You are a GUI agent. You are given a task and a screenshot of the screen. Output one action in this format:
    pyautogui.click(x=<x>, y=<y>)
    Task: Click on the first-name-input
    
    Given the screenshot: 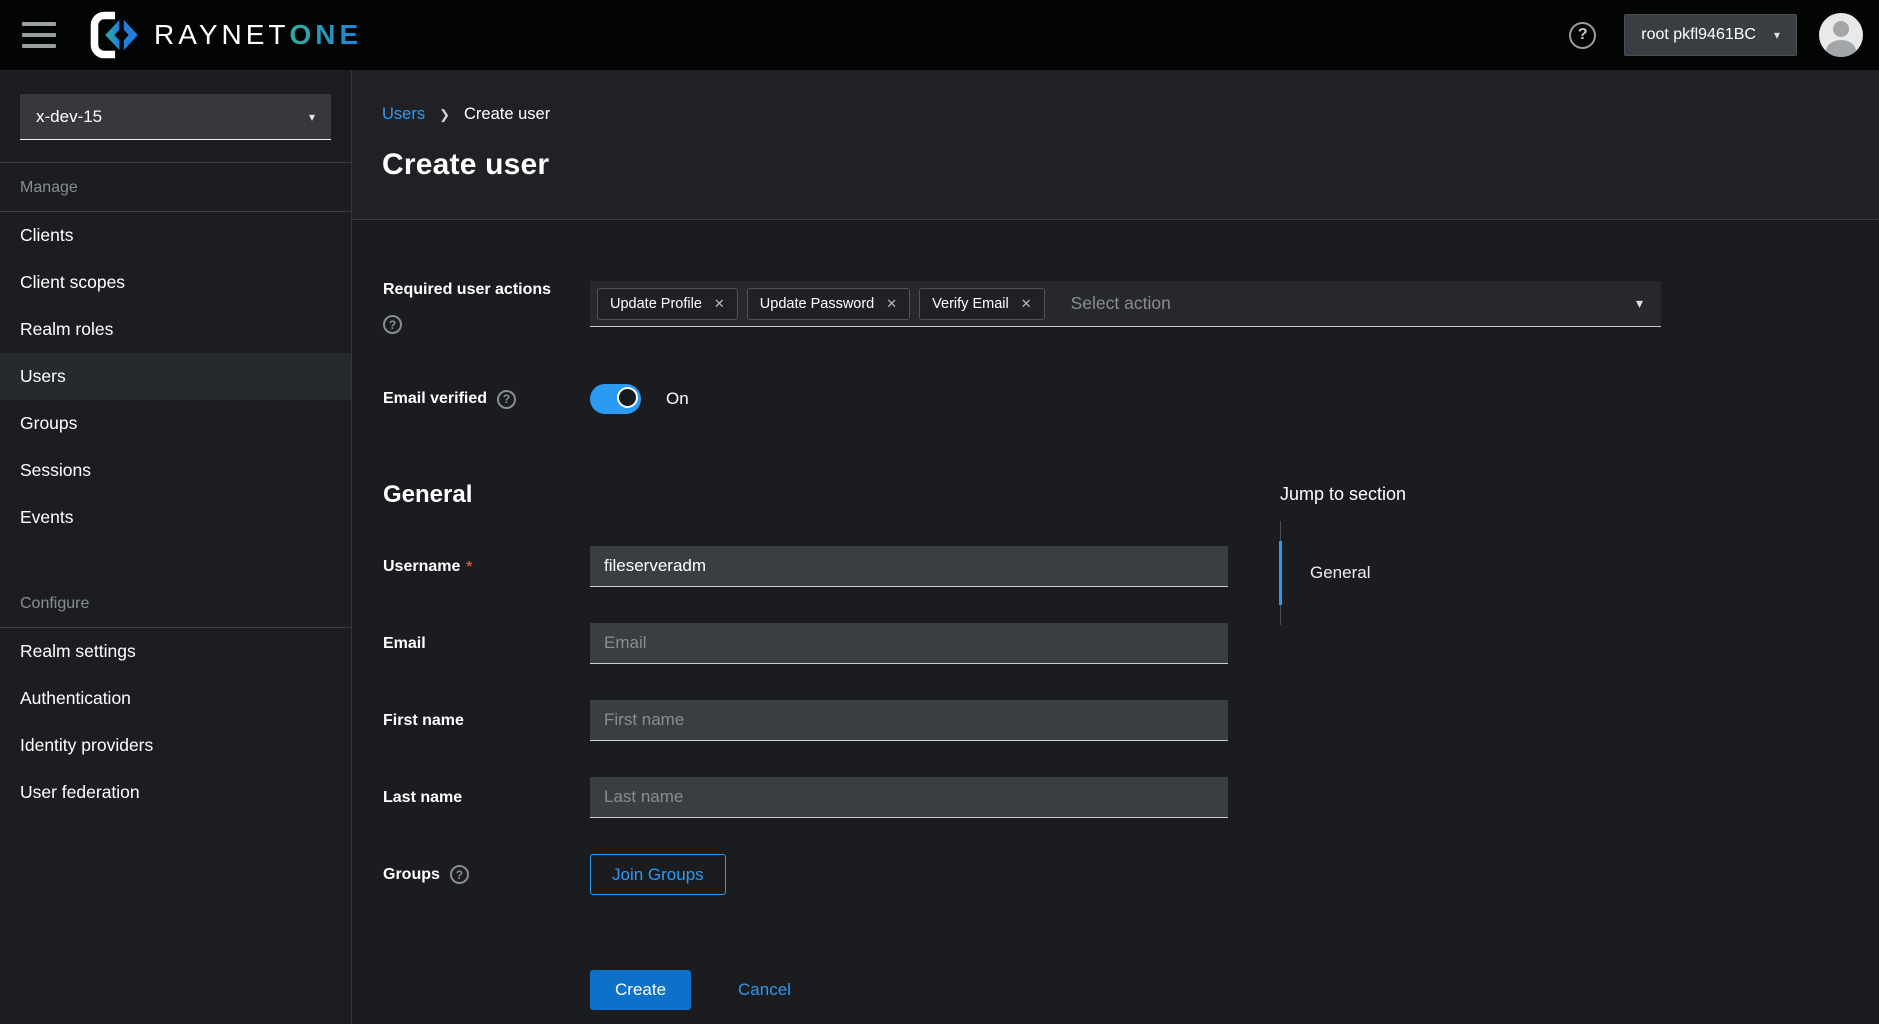 What is the action you would take?
    pyautogui.click(x=909, y=720)
    